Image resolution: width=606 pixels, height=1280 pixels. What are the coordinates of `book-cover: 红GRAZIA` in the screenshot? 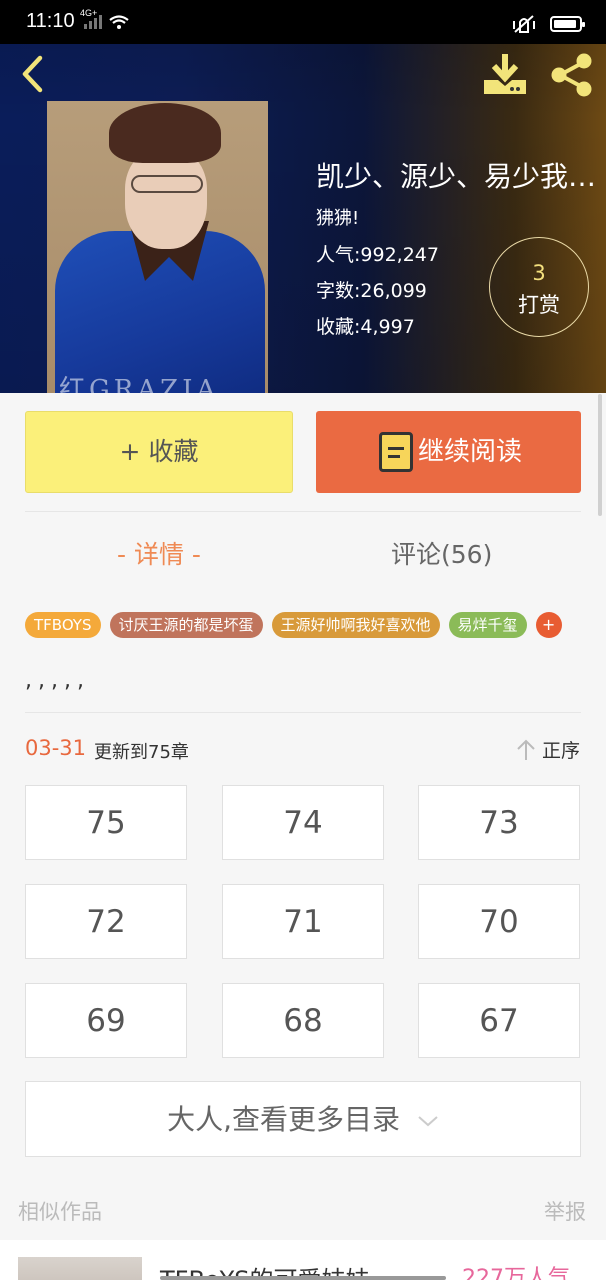 It's located at (157, 247).